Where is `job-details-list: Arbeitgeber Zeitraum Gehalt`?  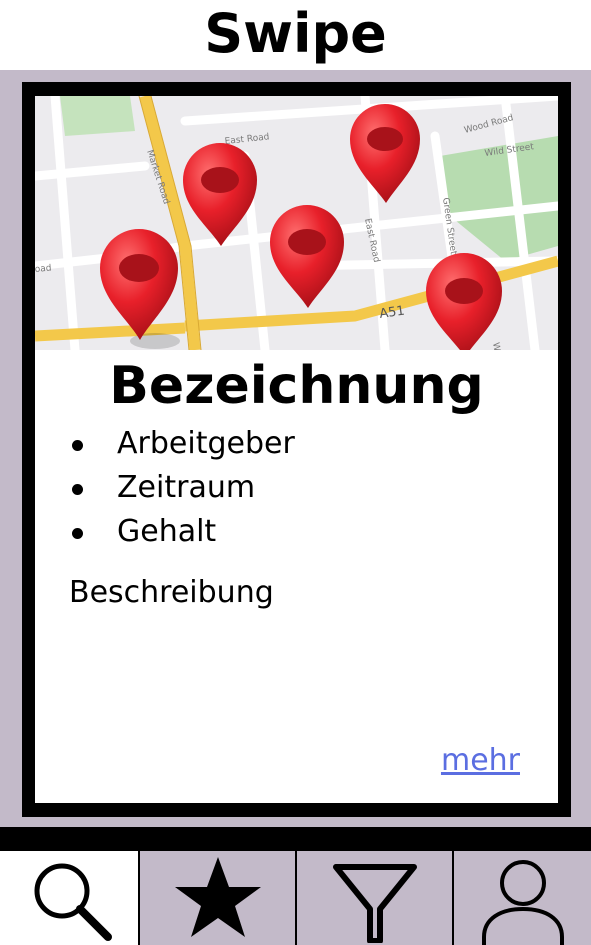
job-details-list: Arbeitgeber Zeitraum Gehalt is located at coordinates (299, 488).